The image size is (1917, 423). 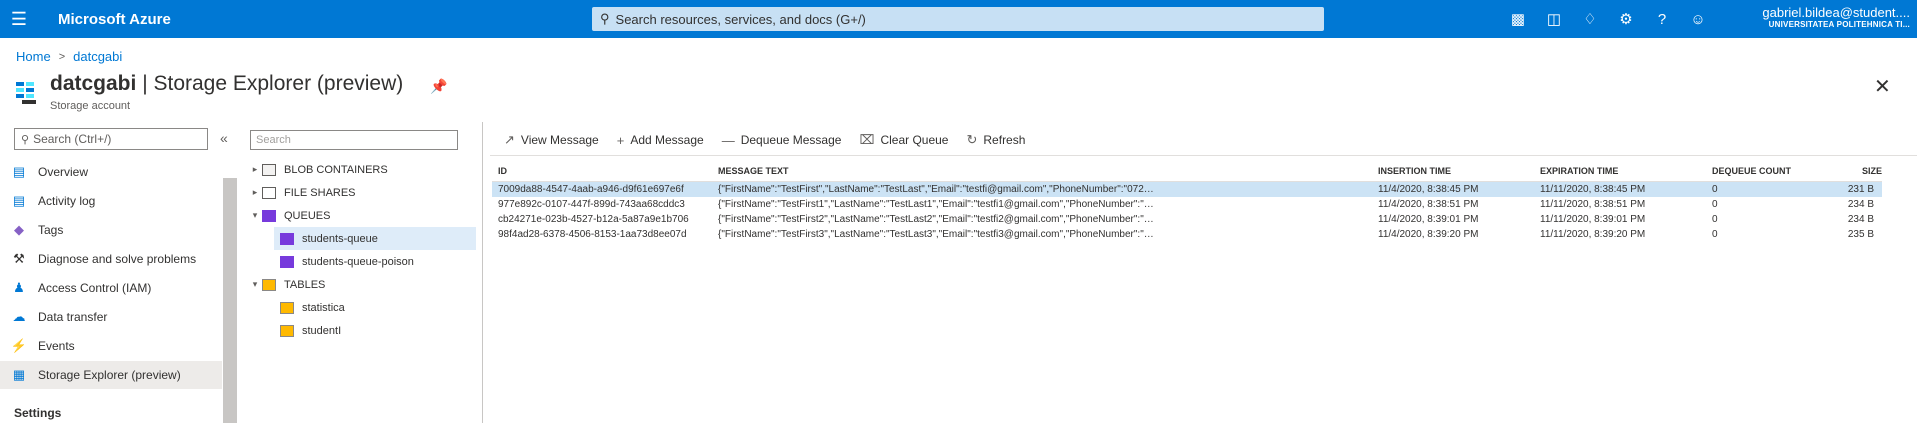 What do you see at coordinates (605, 18) in the screenshot?
I see `search-icon: ⚲` at bounding box center [605, 18].